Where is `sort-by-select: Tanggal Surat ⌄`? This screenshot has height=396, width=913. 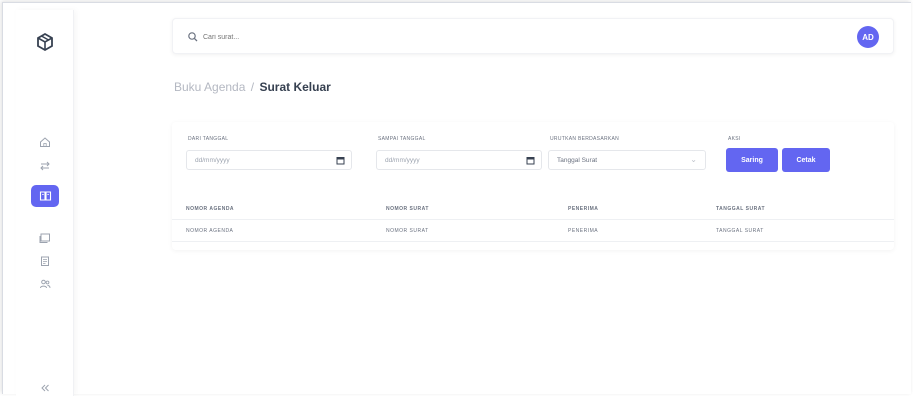
sort-by-select: Tanggal Surat ⌄ is located at coordinates (627, 160).